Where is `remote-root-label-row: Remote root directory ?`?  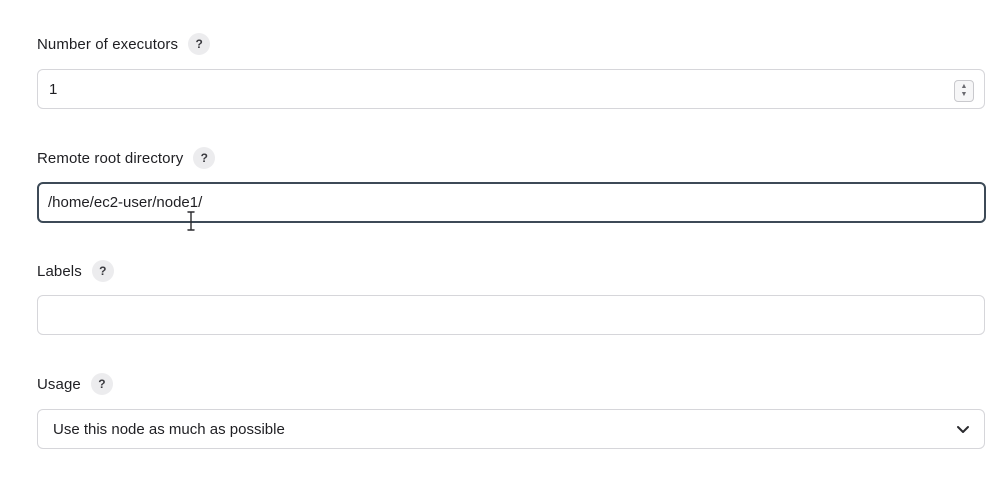 remote-root-label-row: Remote root directory ? is located at coordinates (511, 158).